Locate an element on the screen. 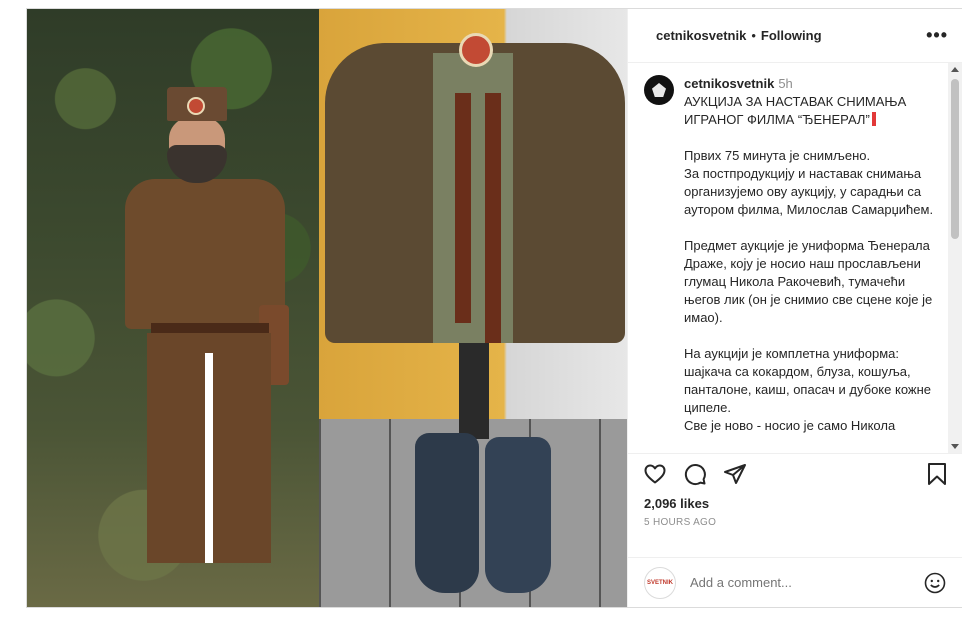  caption-username: cetnikosvetnik is located at coordinates (729, 83).